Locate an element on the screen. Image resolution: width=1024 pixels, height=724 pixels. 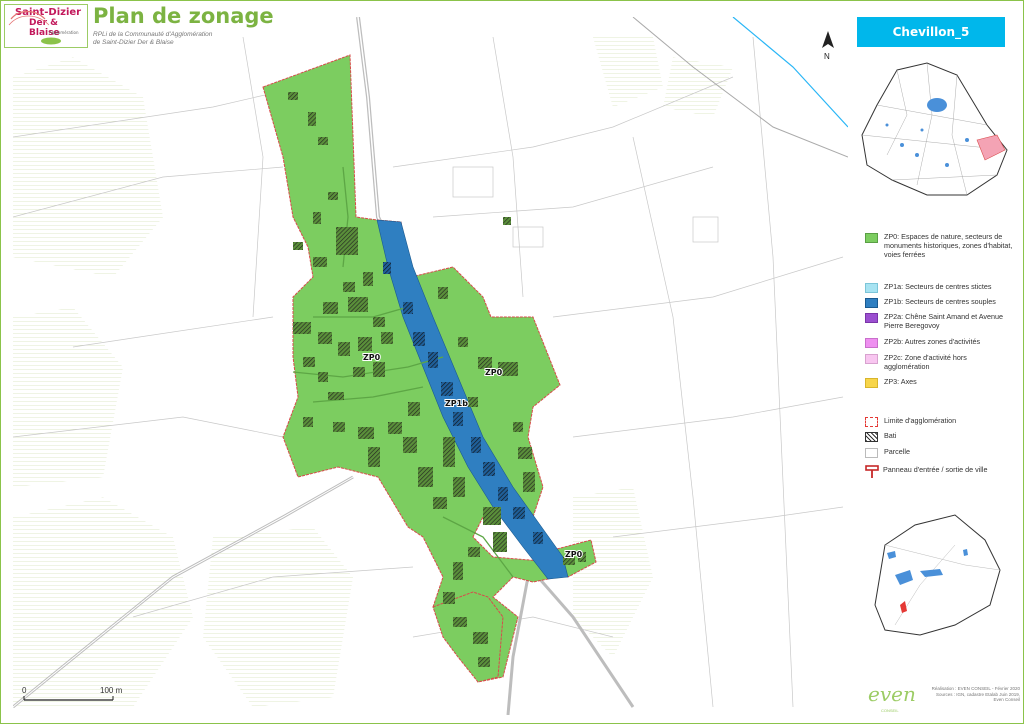
legend-swatch-agglo-limit is located at coordinates (871, 422).